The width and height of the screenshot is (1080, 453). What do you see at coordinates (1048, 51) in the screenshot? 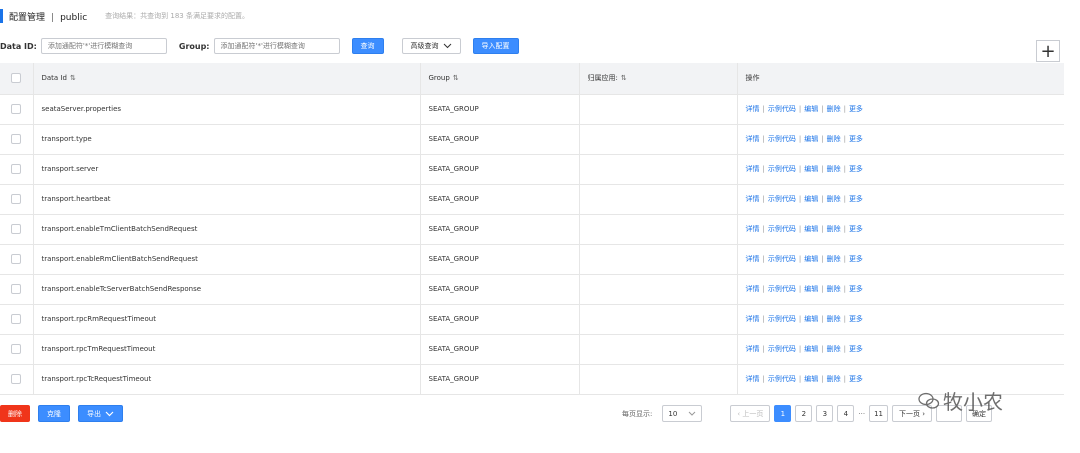
I see `add-config-button: +` at bounding box center [1048, 51].